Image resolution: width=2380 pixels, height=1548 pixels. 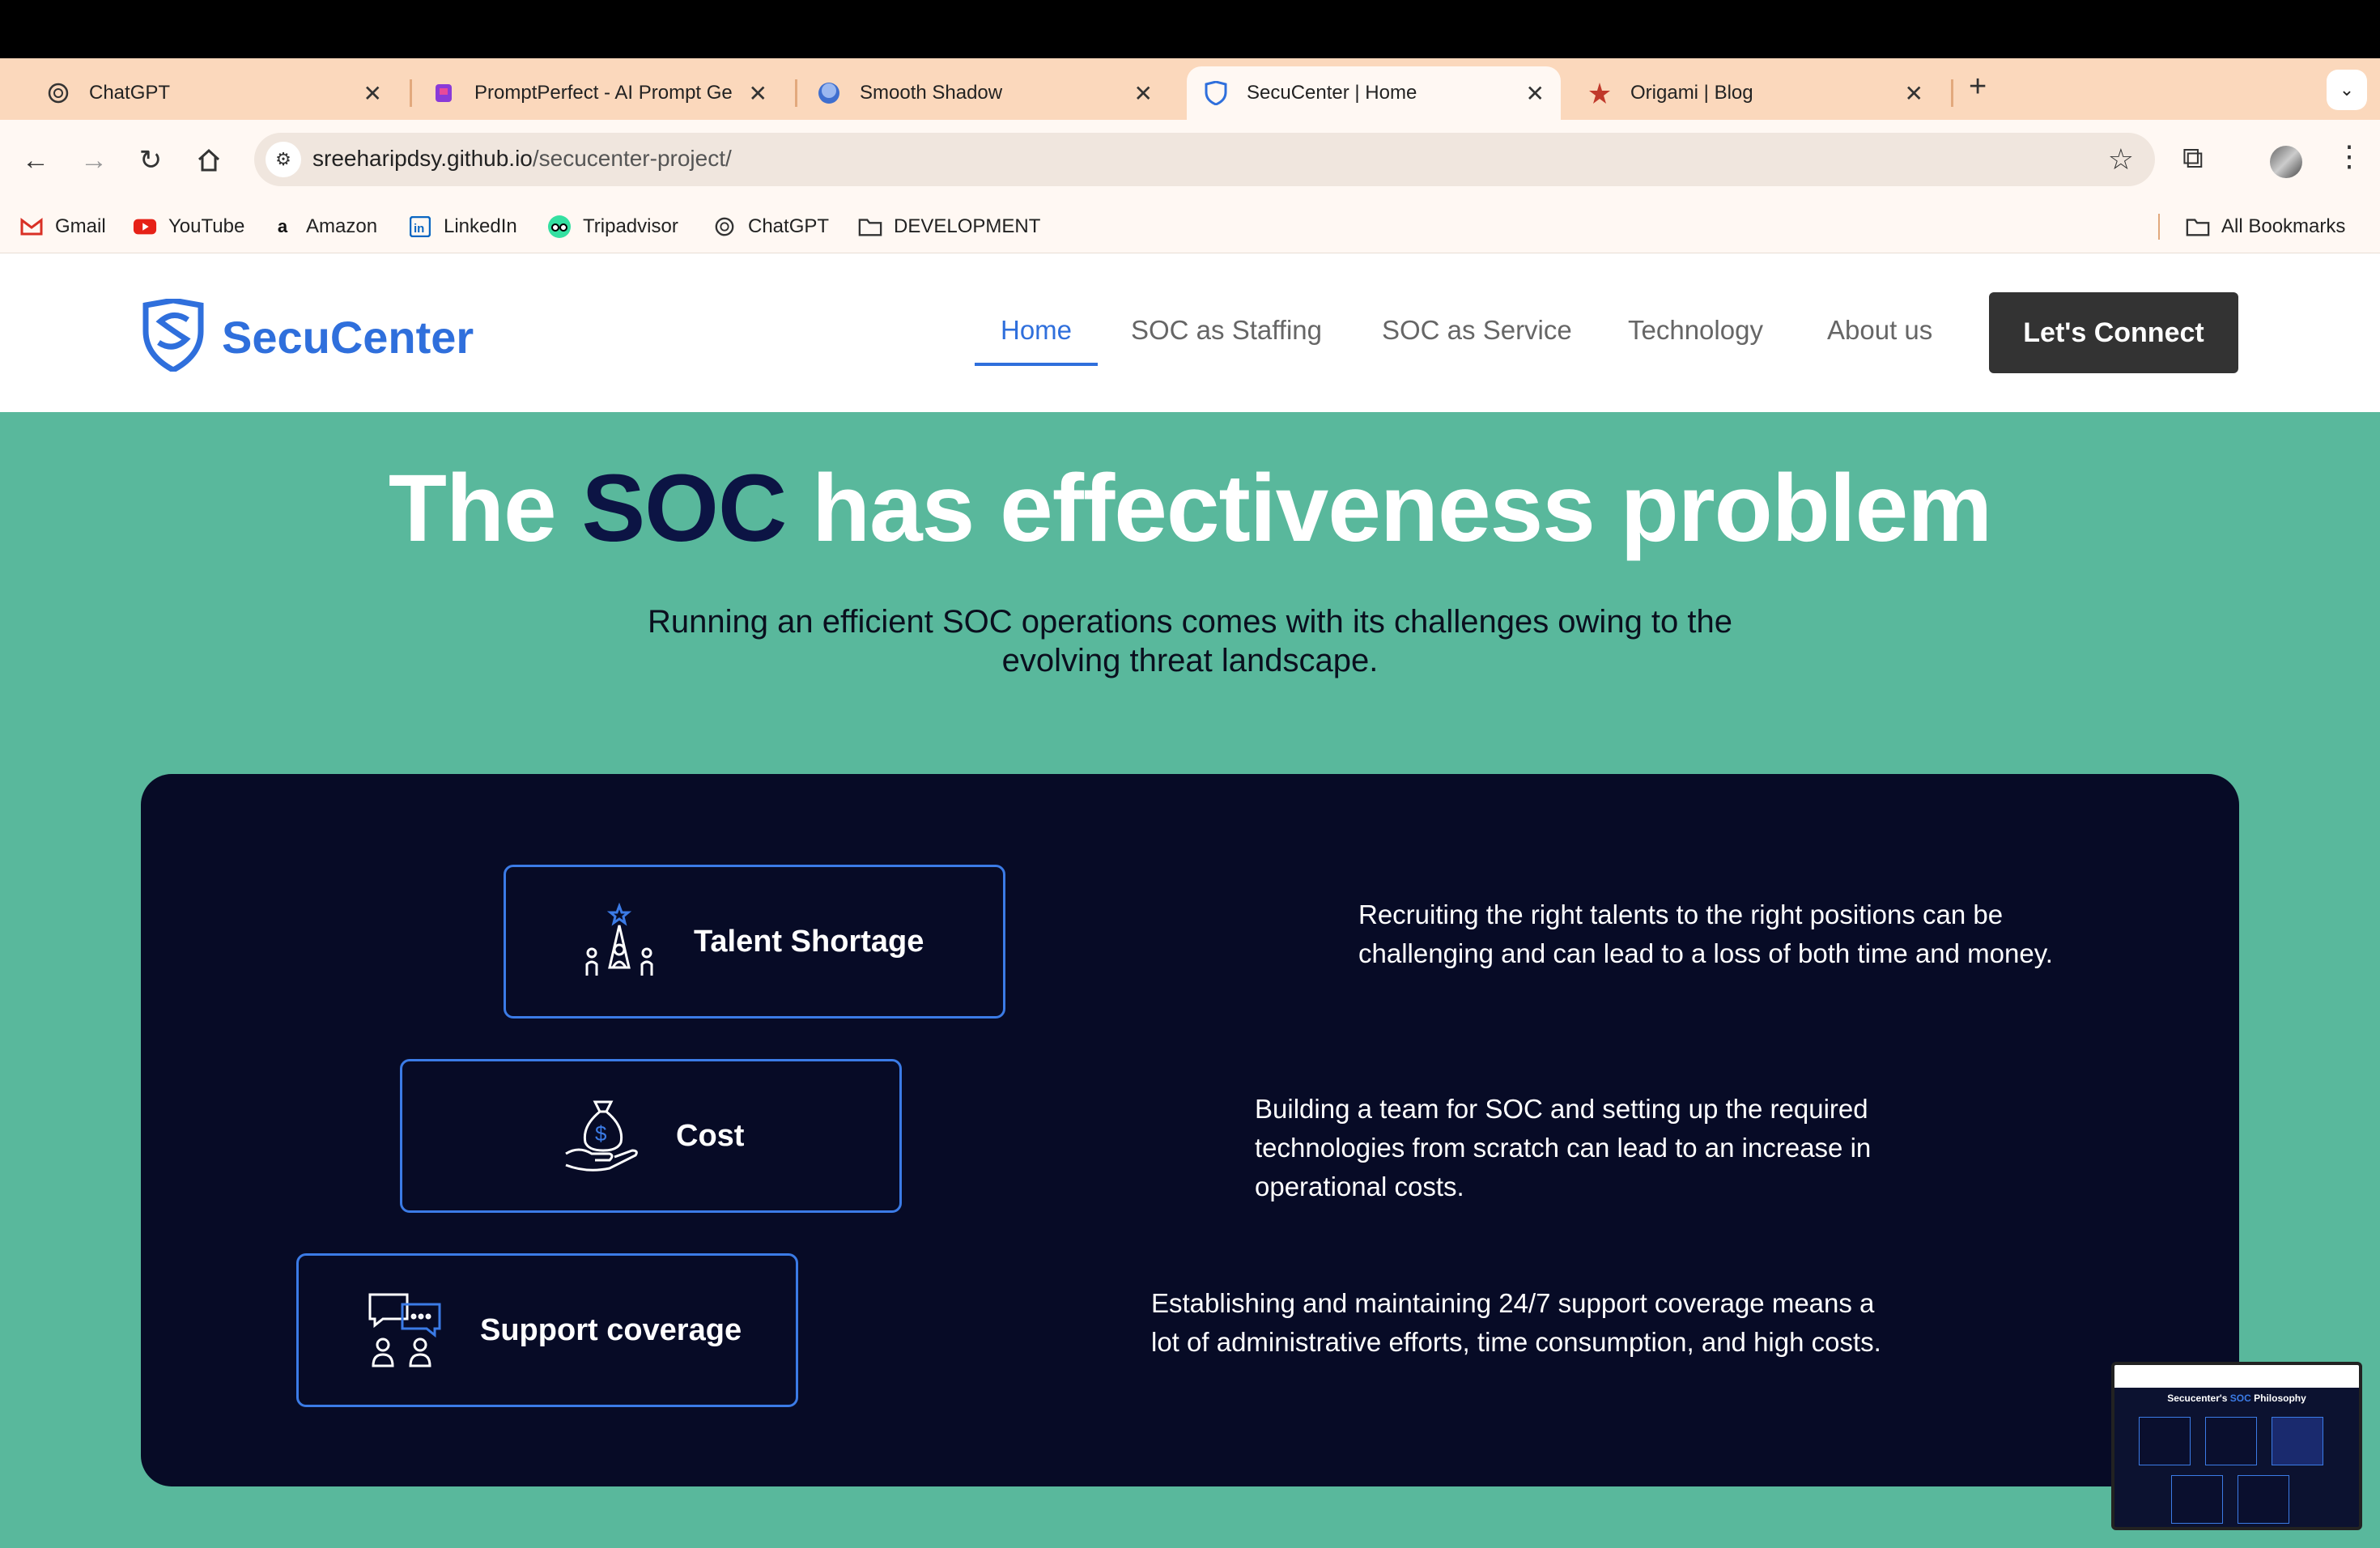 I want to click on challenge-title: Talent Shortage, so click(x=809, y=941).